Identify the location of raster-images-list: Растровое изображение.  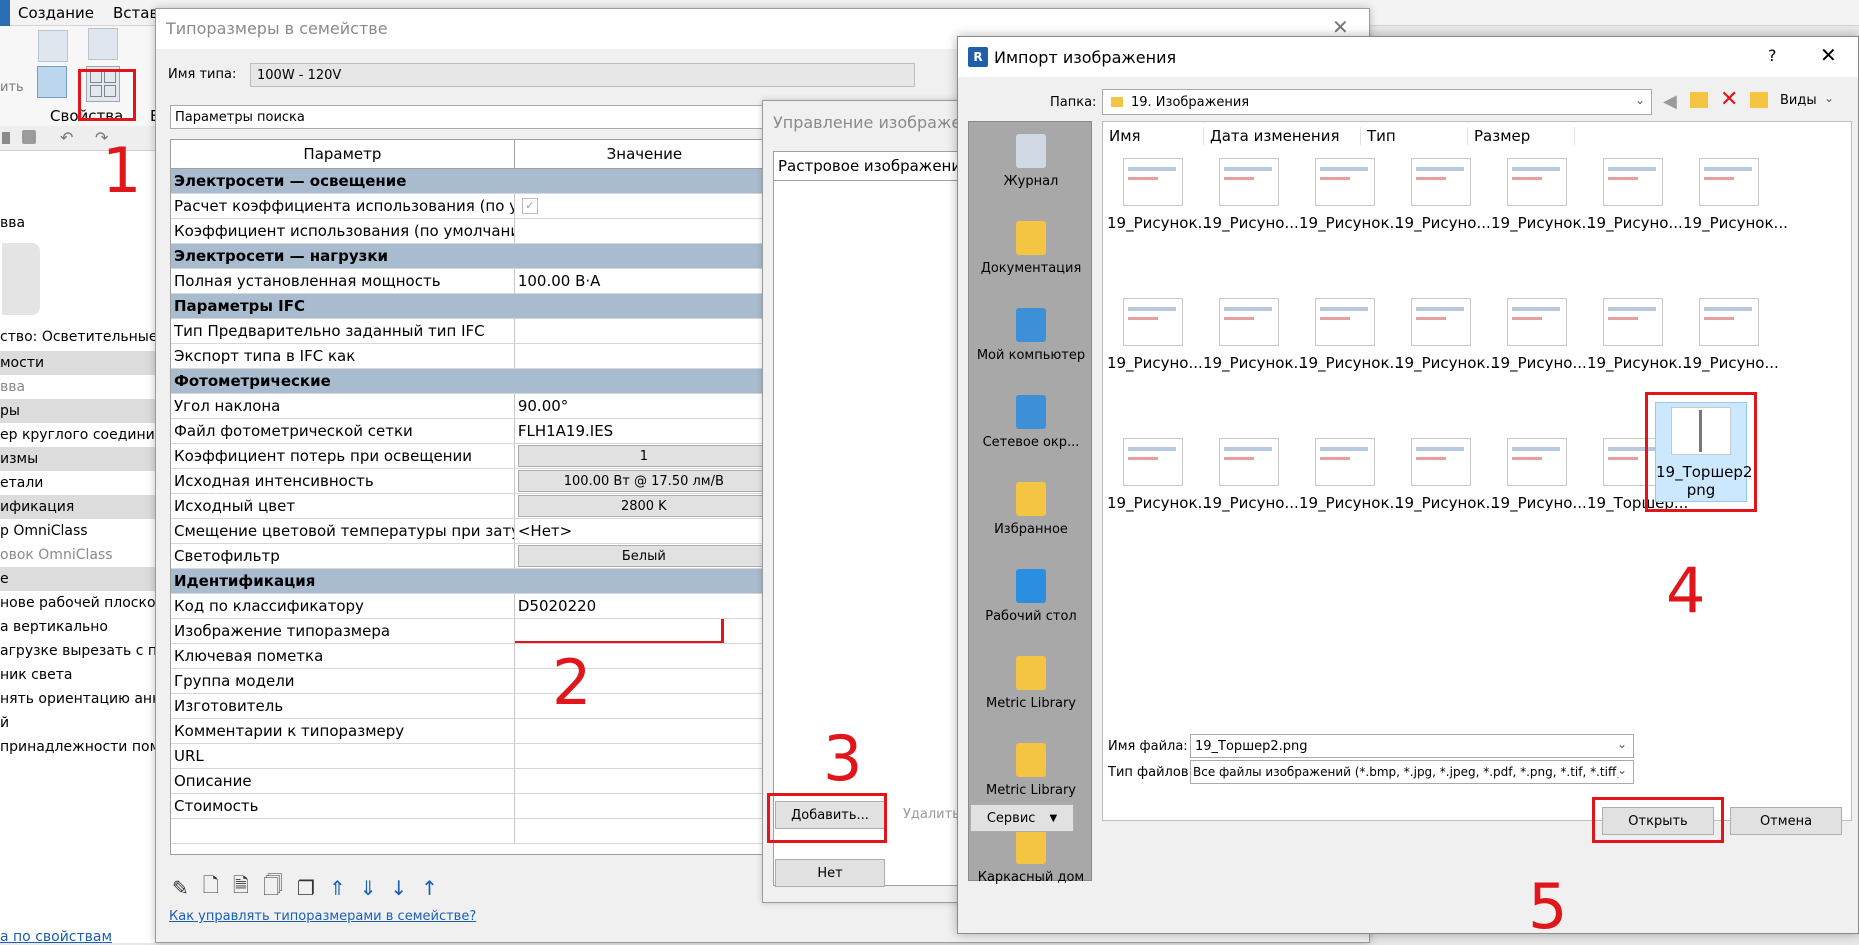
(873, 518).